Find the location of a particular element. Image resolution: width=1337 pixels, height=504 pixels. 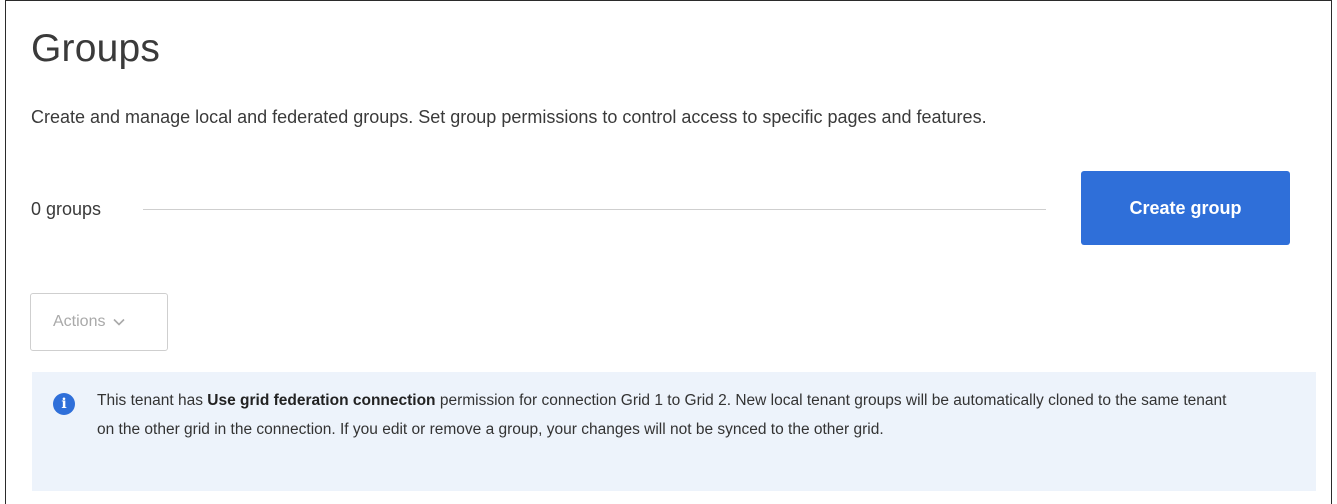

actions-dropdown: Actions is located at coordinates (99, 322).